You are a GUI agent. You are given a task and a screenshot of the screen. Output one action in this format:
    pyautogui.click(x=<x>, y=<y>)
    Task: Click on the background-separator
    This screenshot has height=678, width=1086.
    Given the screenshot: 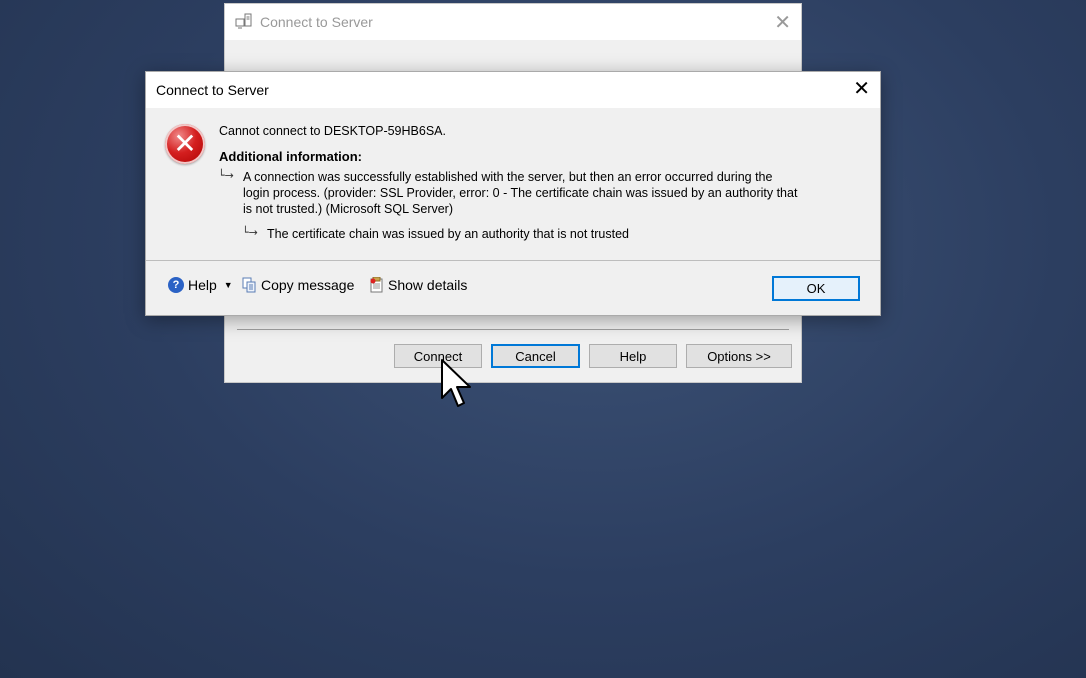 What is the action you would take?
    pyautogui.click(x=513, y=329)
    